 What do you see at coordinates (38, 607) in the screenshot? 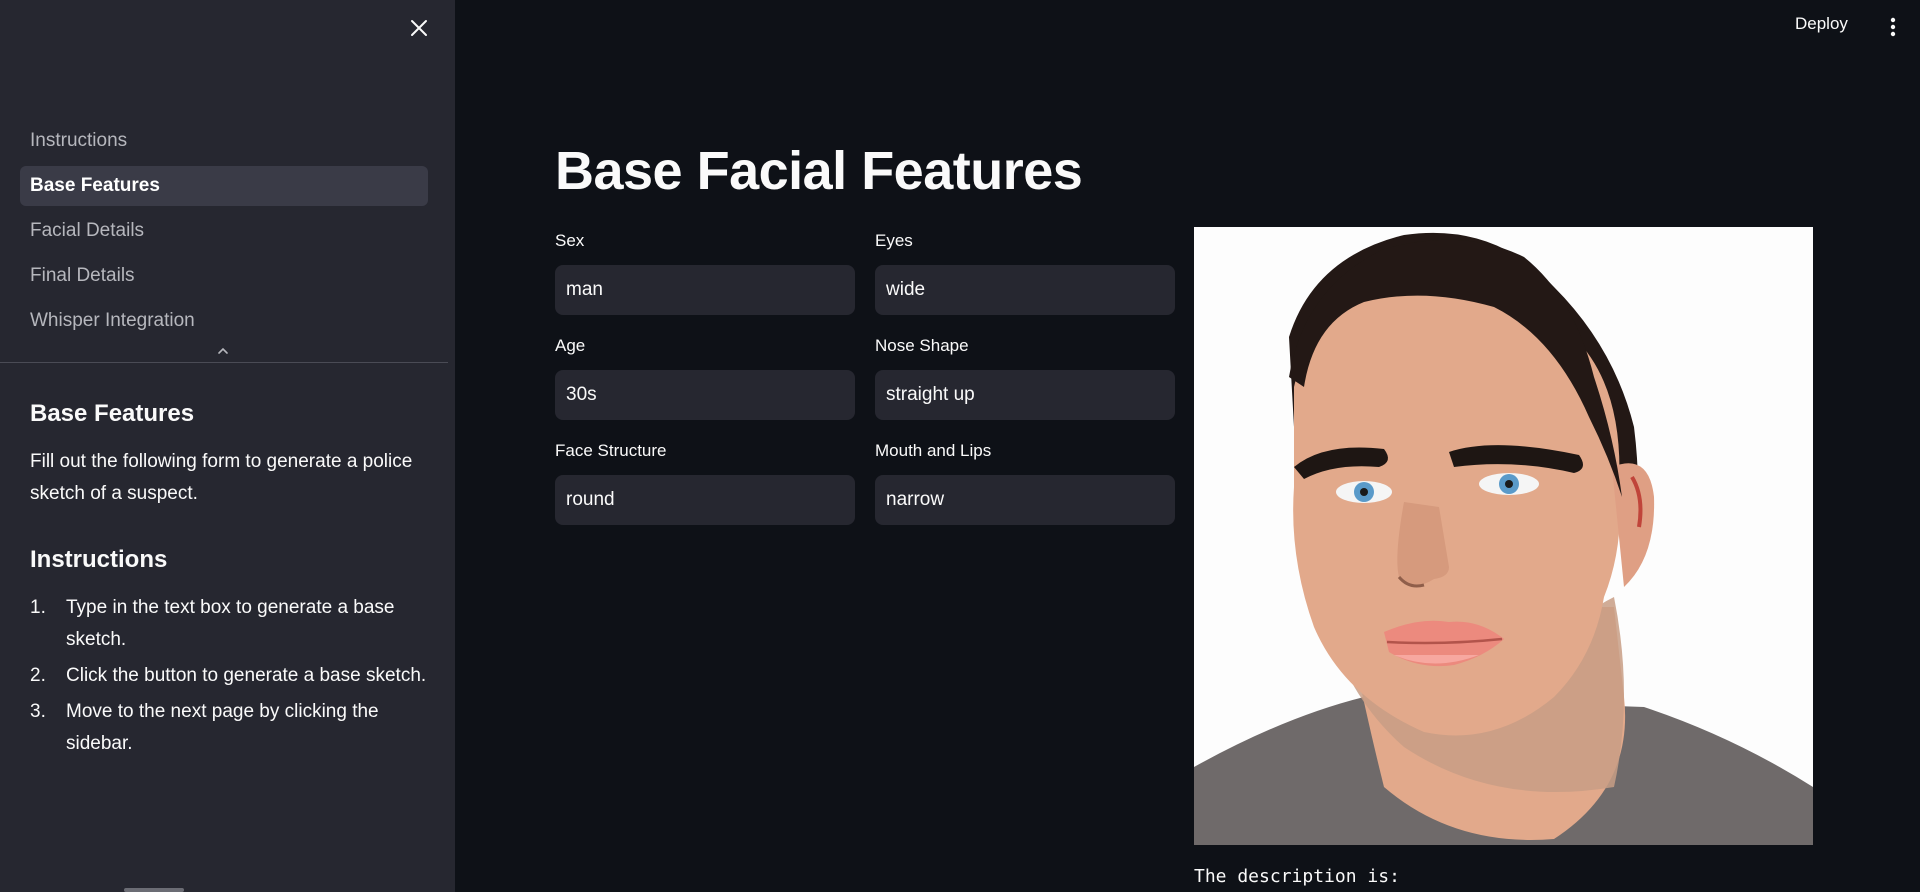
I see `list-item-number: 1.` at bounding box center [38, 607].